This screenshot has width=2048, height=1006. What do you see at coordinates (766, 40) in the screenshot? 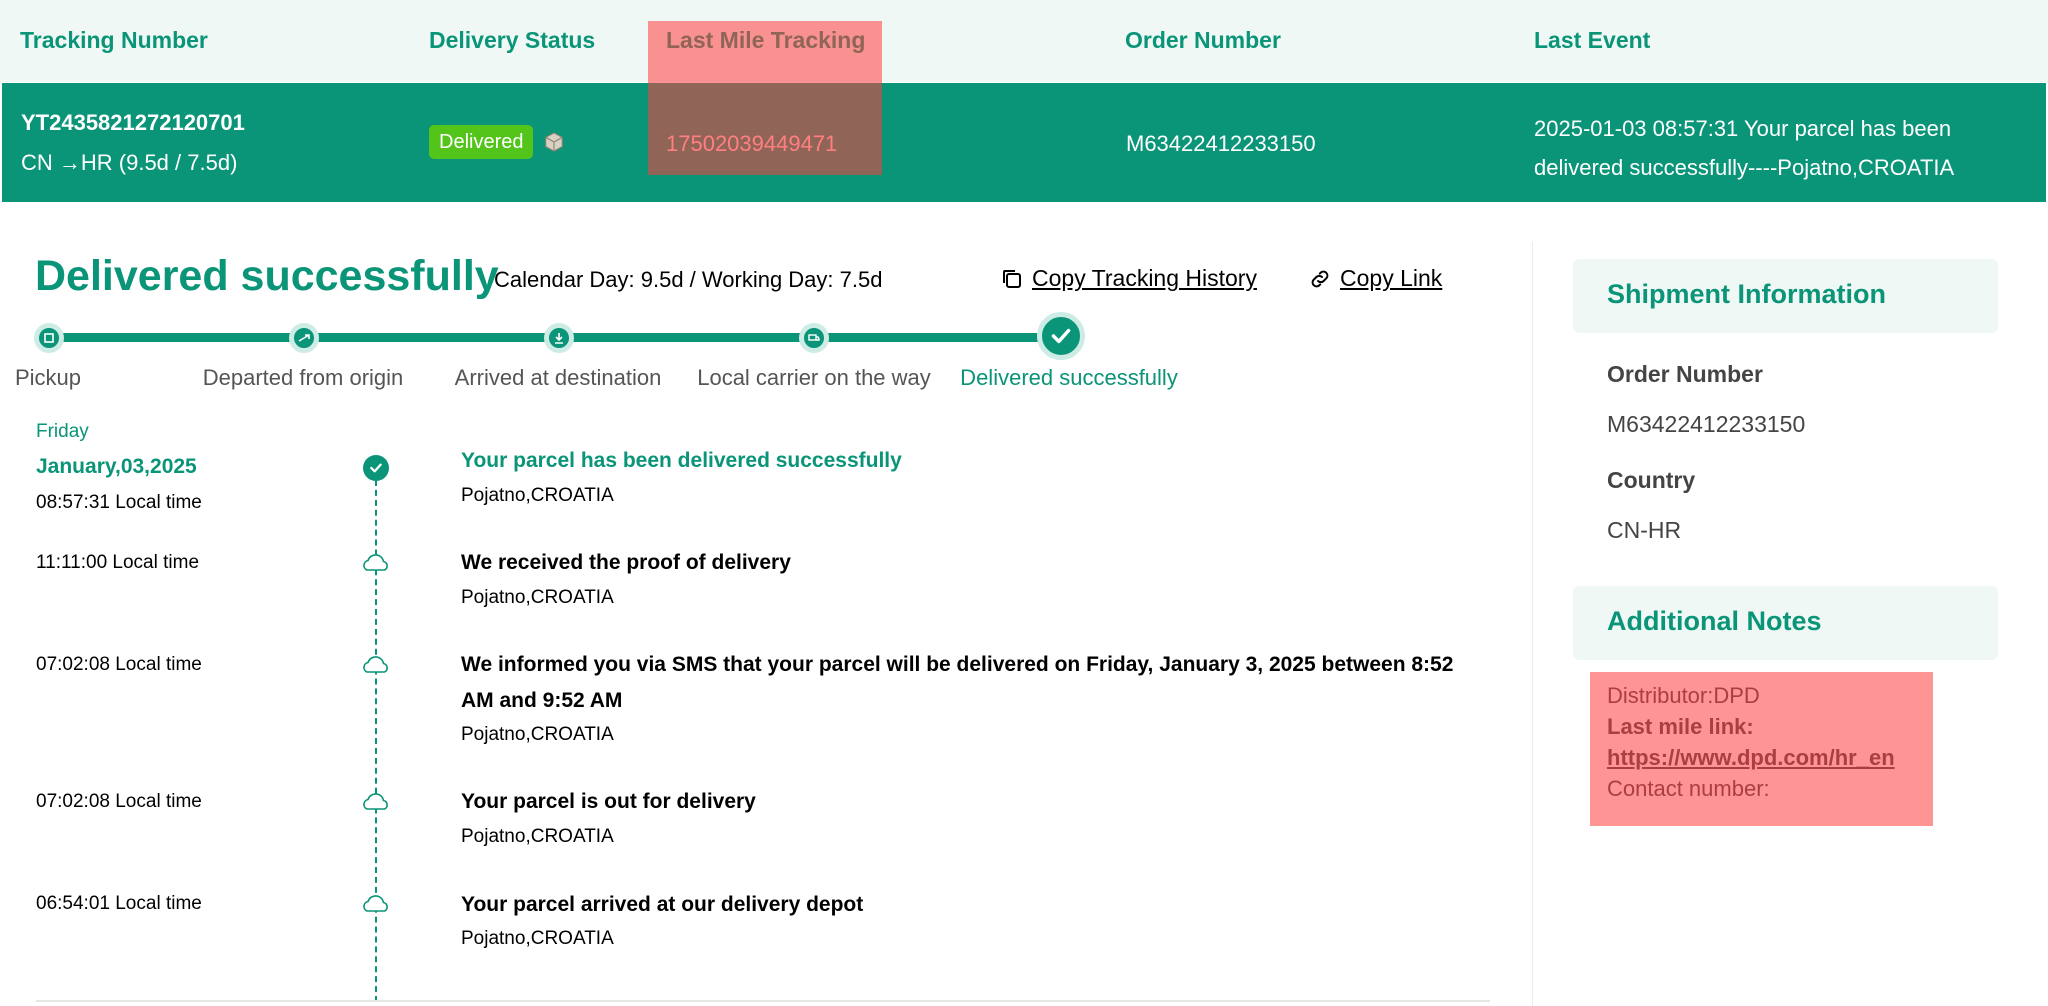
I see `header-last-mile-tracking: Last Mile Tracking` at bounding box center [766, 40].